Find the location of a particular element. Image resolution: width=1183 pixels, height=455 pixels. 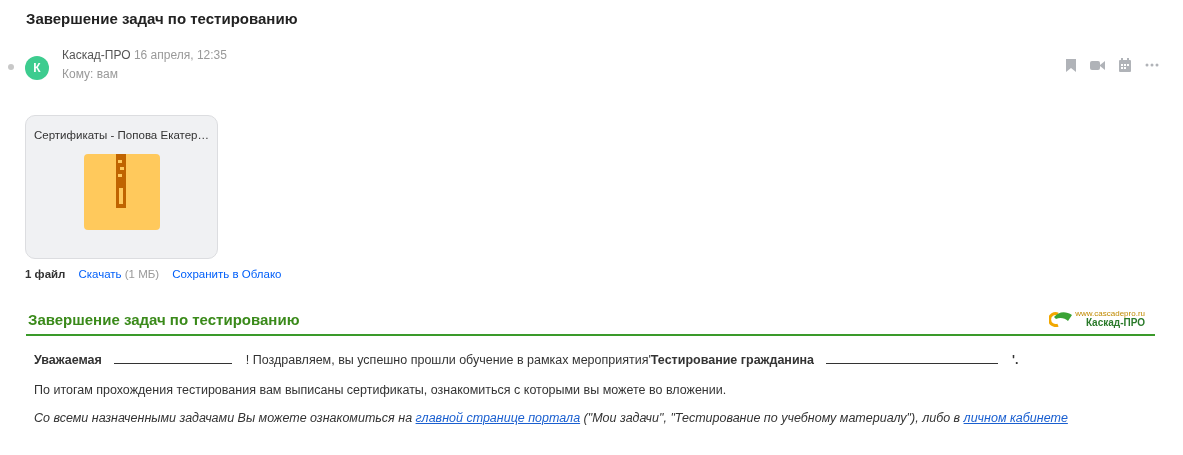

save-to-cloud-link: Сохранить в Облако is located at coordinates (227, 274).